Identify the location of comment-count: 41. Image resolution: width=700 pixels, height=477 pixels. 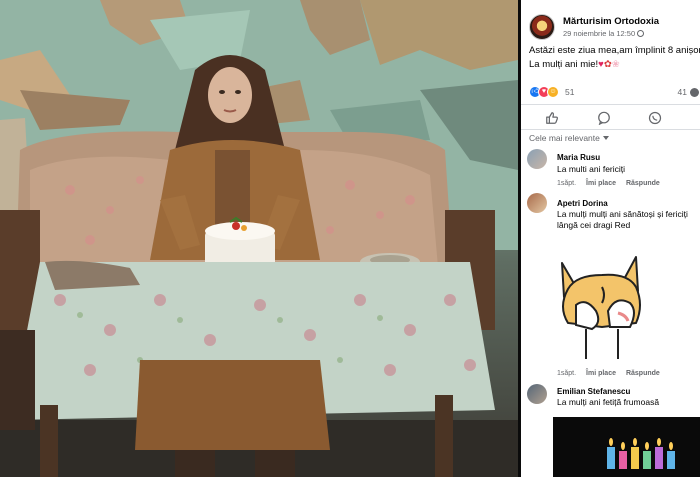
(682, 92).